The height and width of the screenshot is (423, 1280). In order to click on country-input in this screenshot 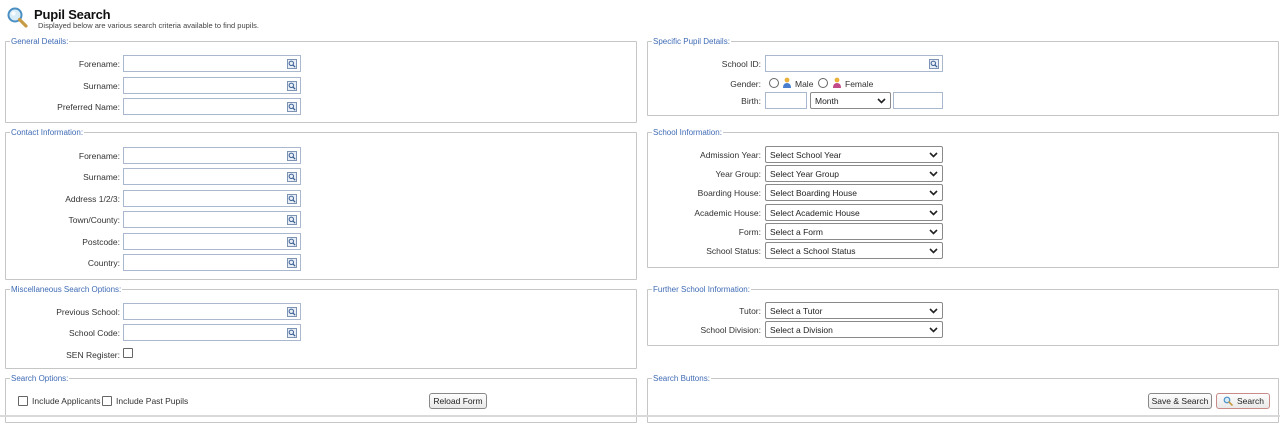, I will do `click(212, 262)`.